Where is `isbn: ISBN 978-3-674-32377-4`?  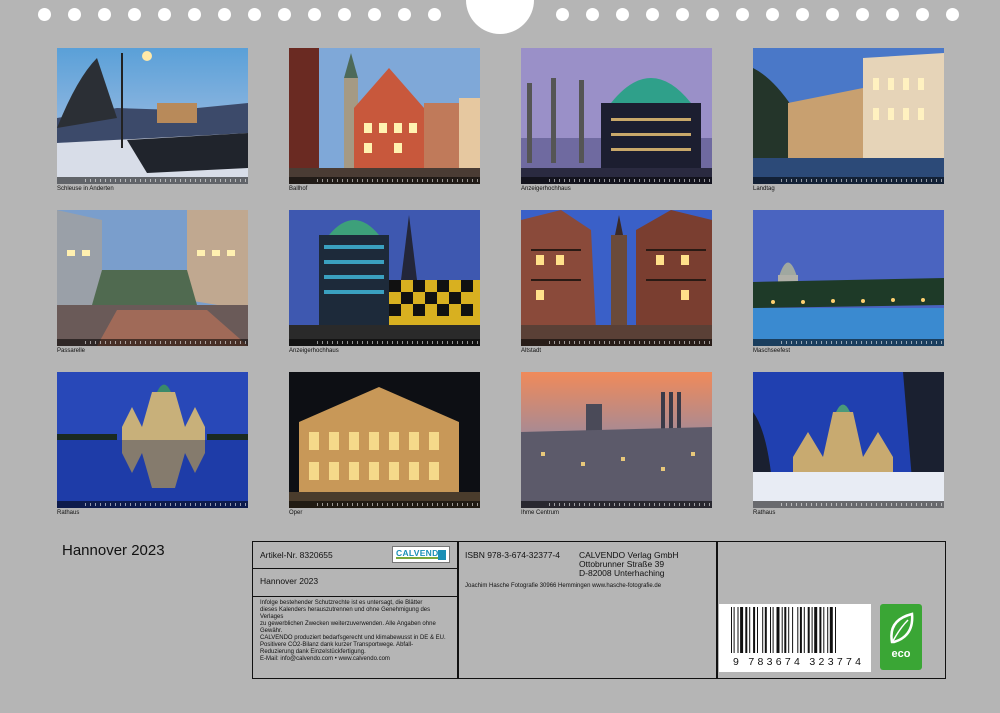 isbn: ISBN 978-3-674-32377-4 is located at coordinates (512, 555).